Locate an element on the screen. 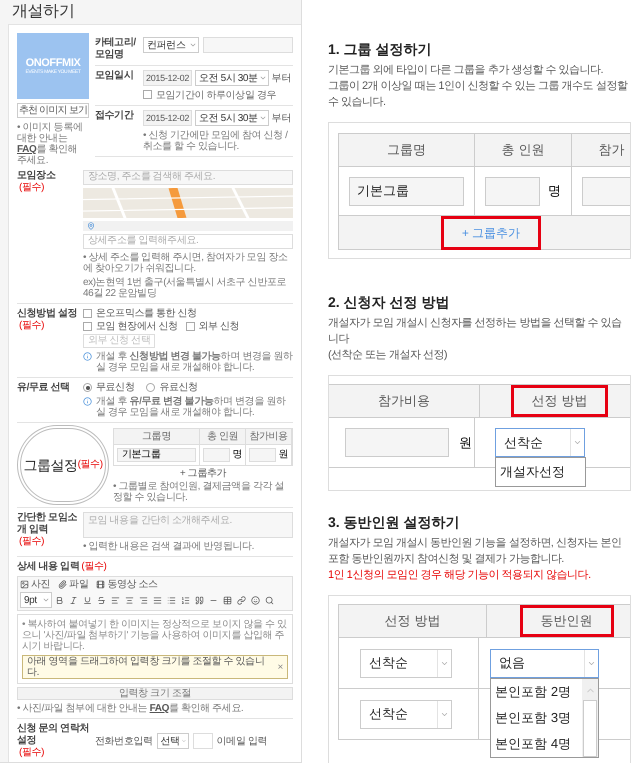  field-label: 간단한 모임소개 입력 is located at coordinates (47, 524).